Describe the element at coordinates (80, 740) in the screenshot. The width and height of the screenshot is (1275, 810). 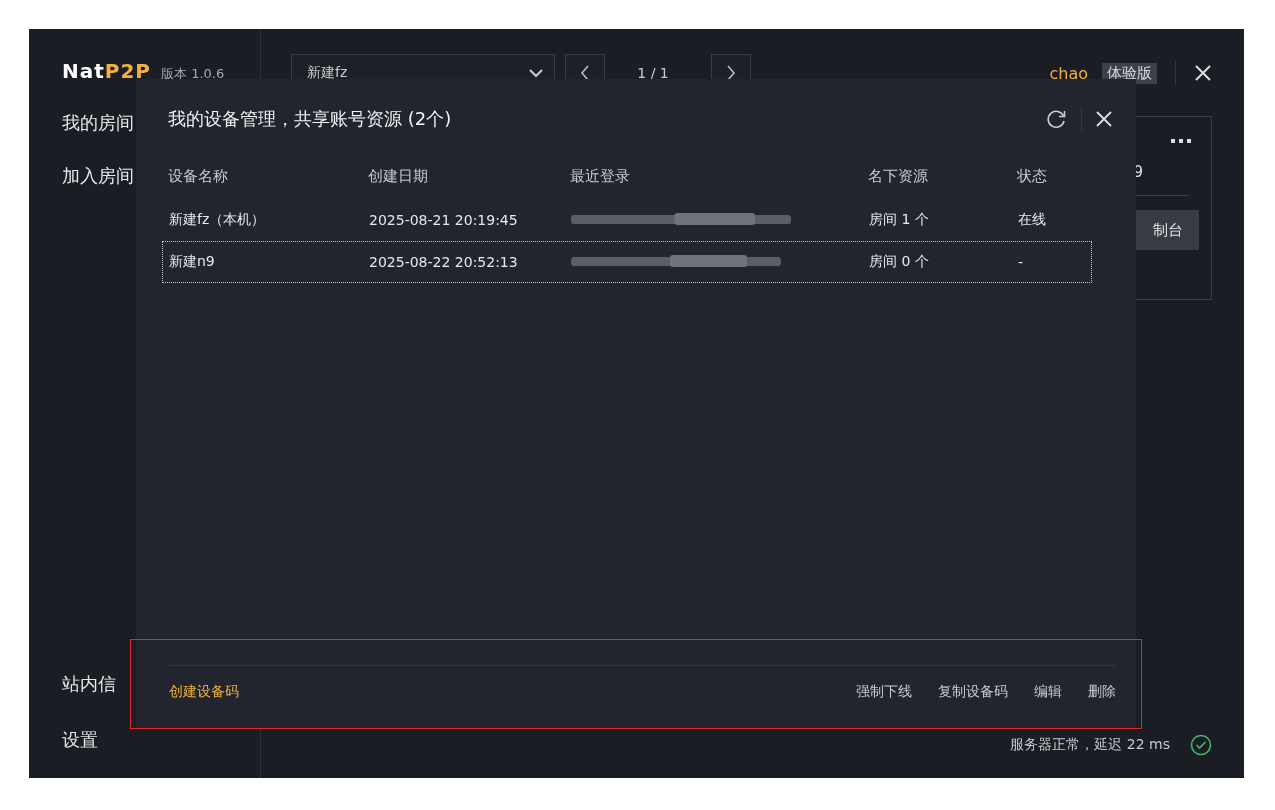
I see `nav-item: 设置` at that location.